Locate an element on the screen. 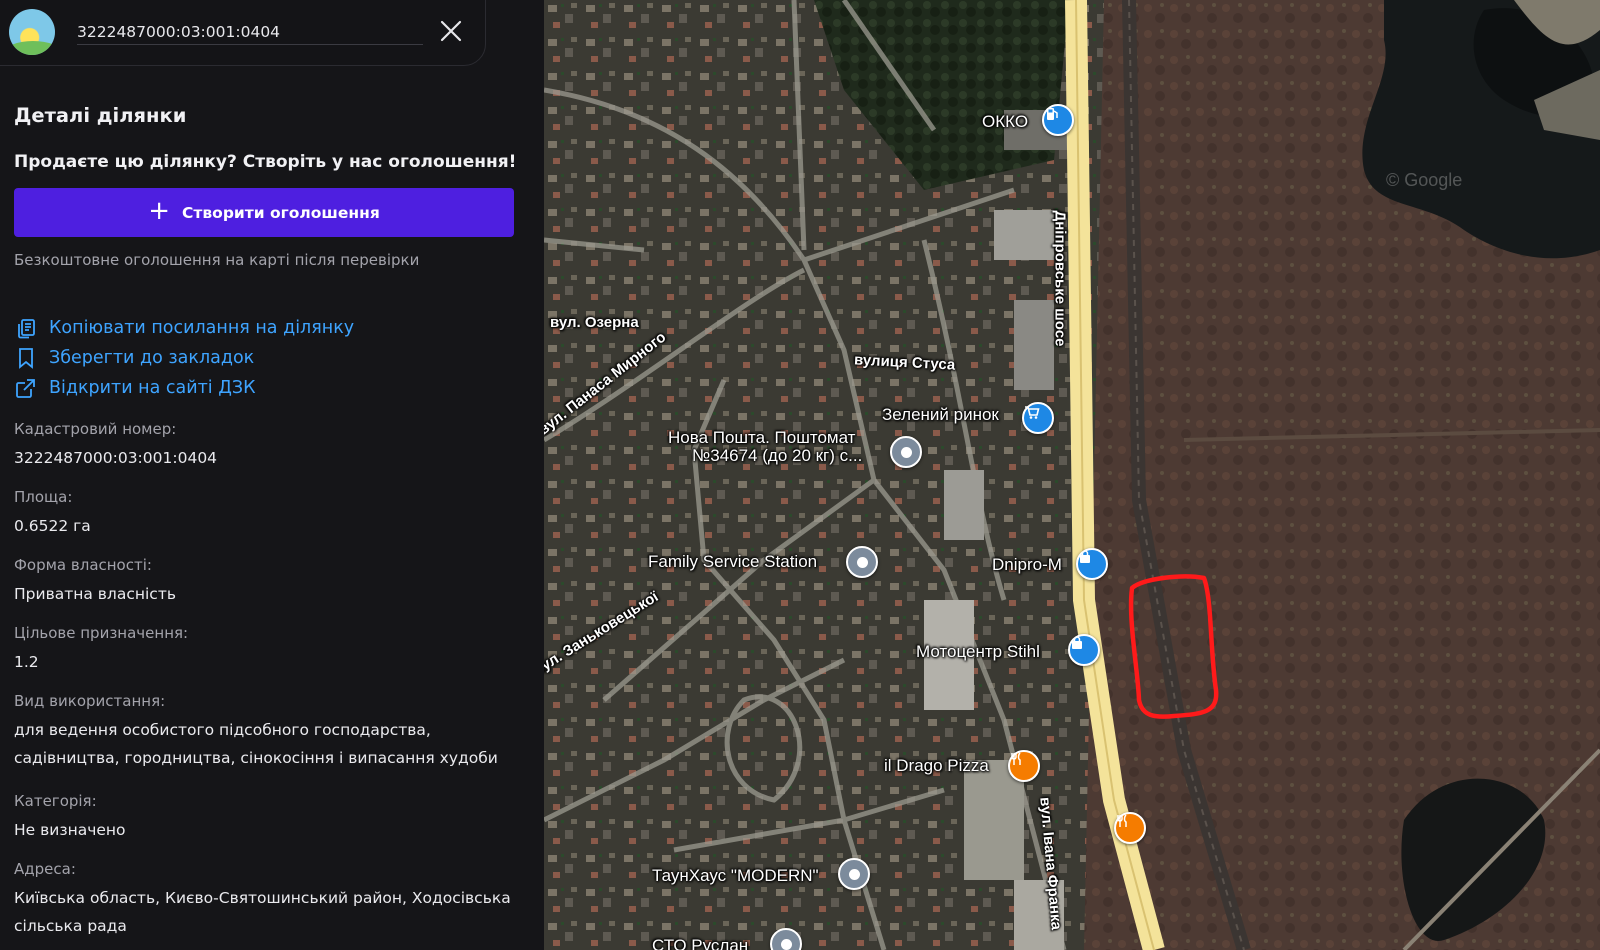  stihl-pin is located at coordinates (1084, 650).